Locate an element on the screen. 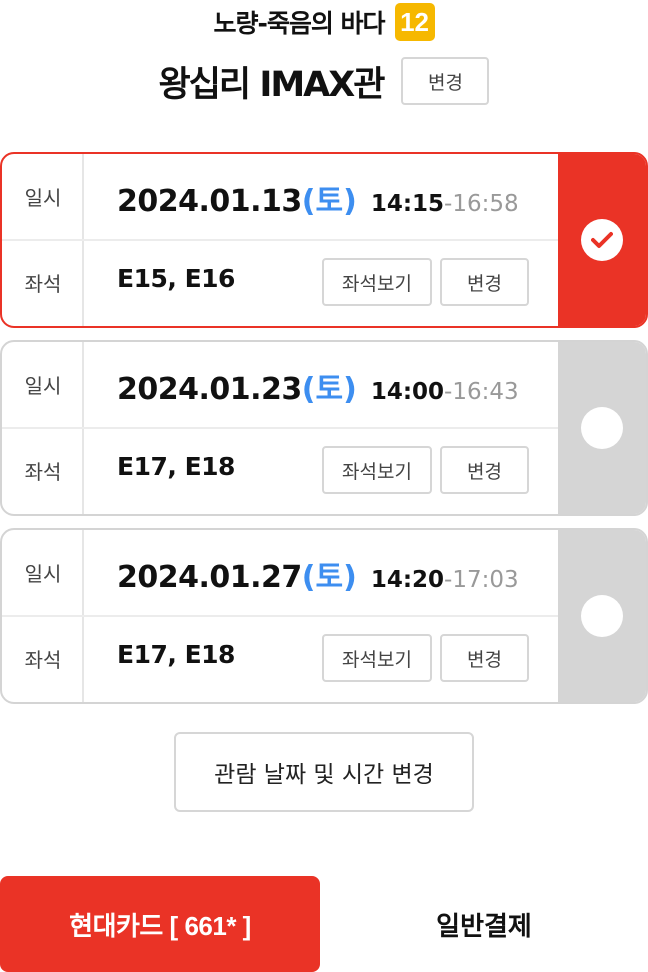 The image size is (648, 972). showtime-datetime: 2024.01.13 (토) 14:15 -16:58 is located at coordinates (318, 198).